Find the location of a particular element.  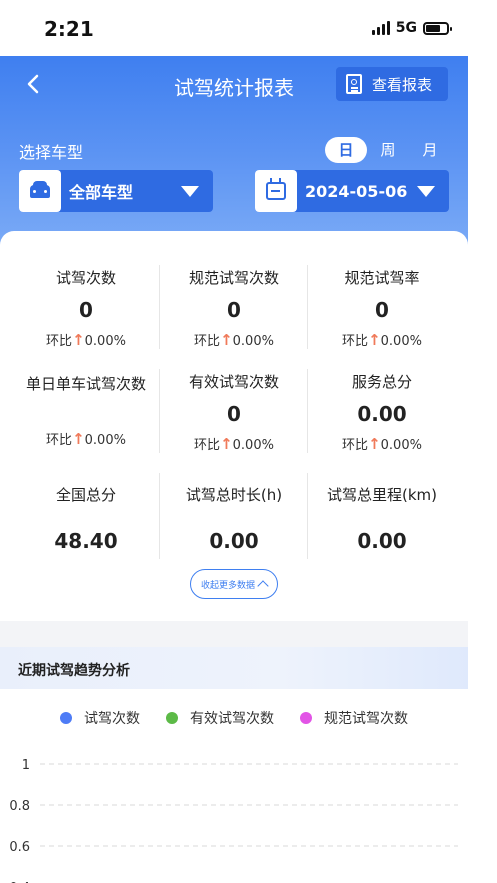

y-tick-label: 0.8 is located at coordinates (19, 806).